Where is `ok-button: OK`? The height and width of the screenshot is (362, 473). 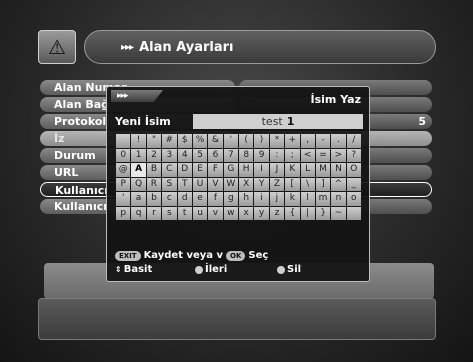 ok-button: OK is located at coordinates (236, 255).